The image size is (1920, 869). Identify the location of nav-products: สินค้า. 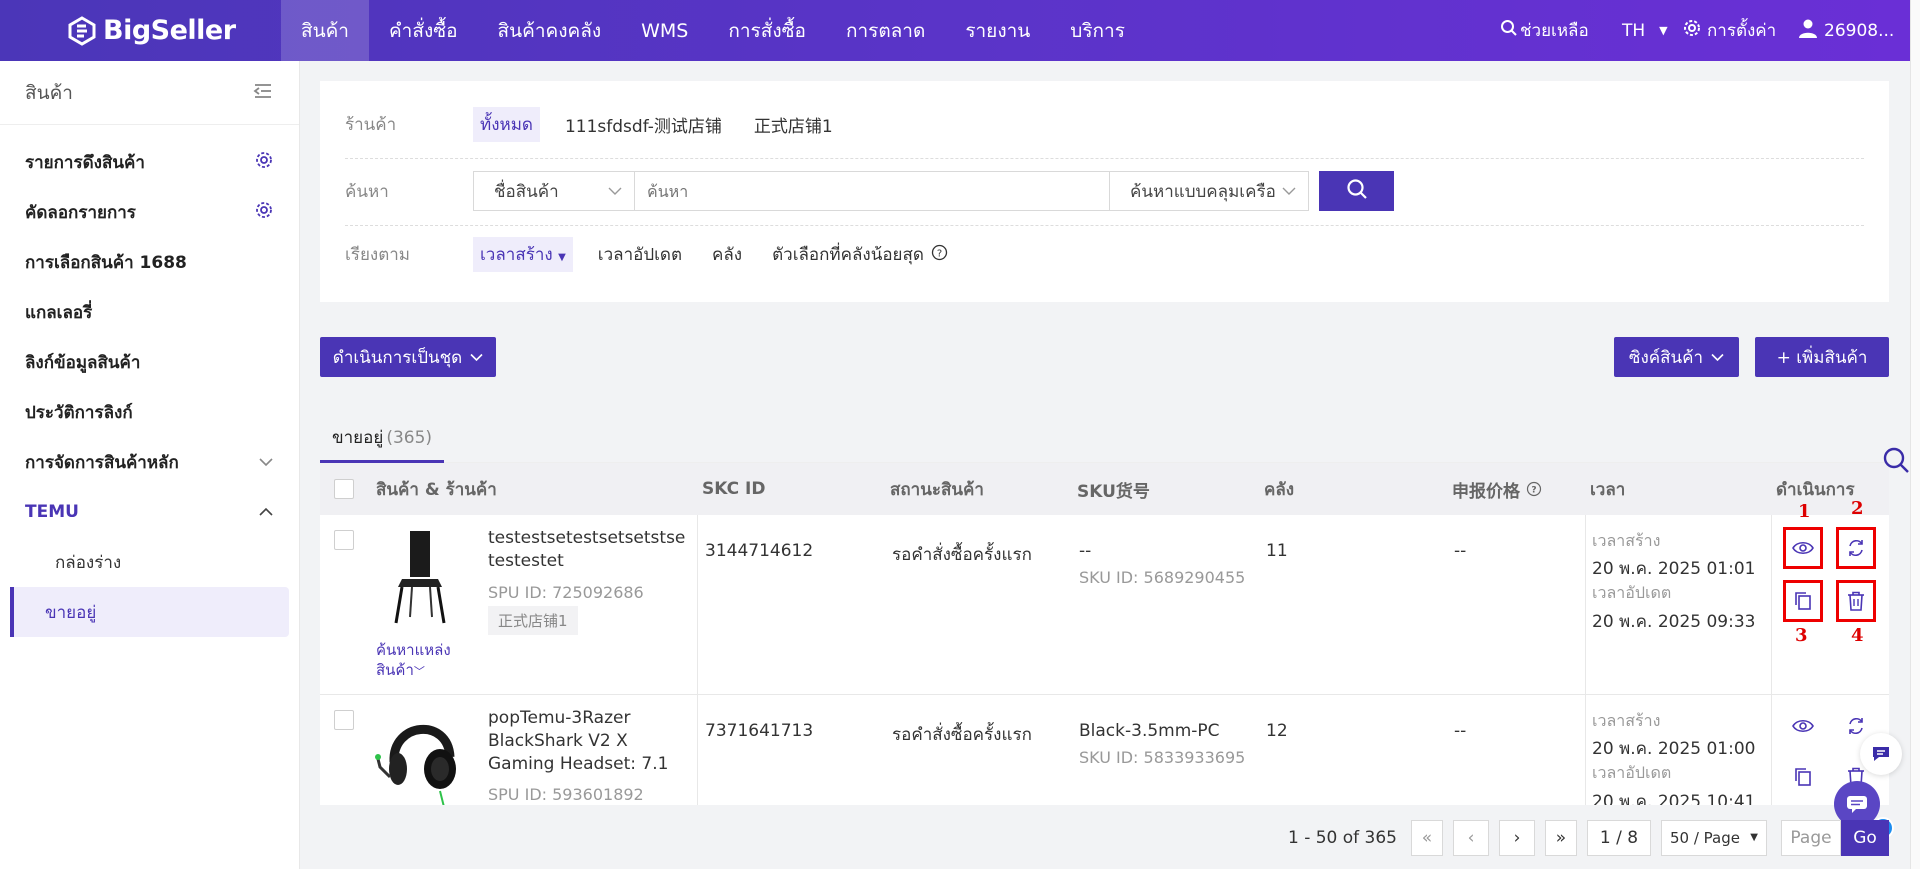
(325, 30).